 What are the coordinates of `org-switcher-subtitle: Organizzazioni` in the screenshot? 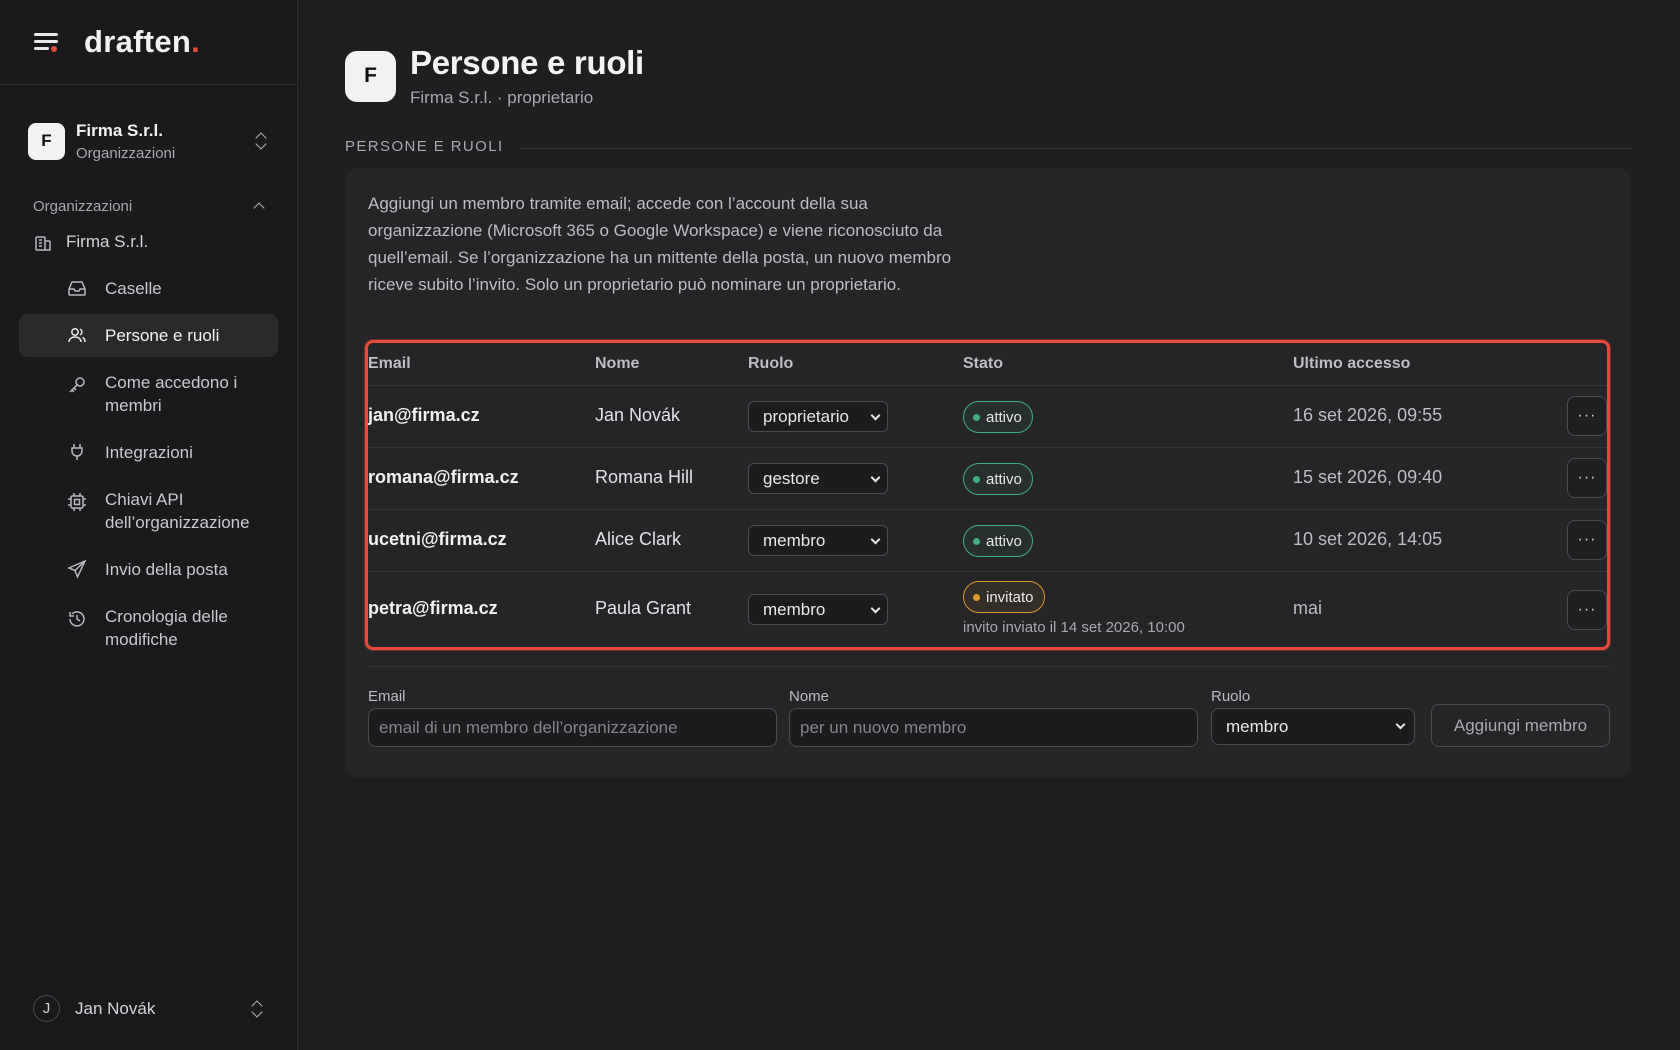 It's located at (126, 153).